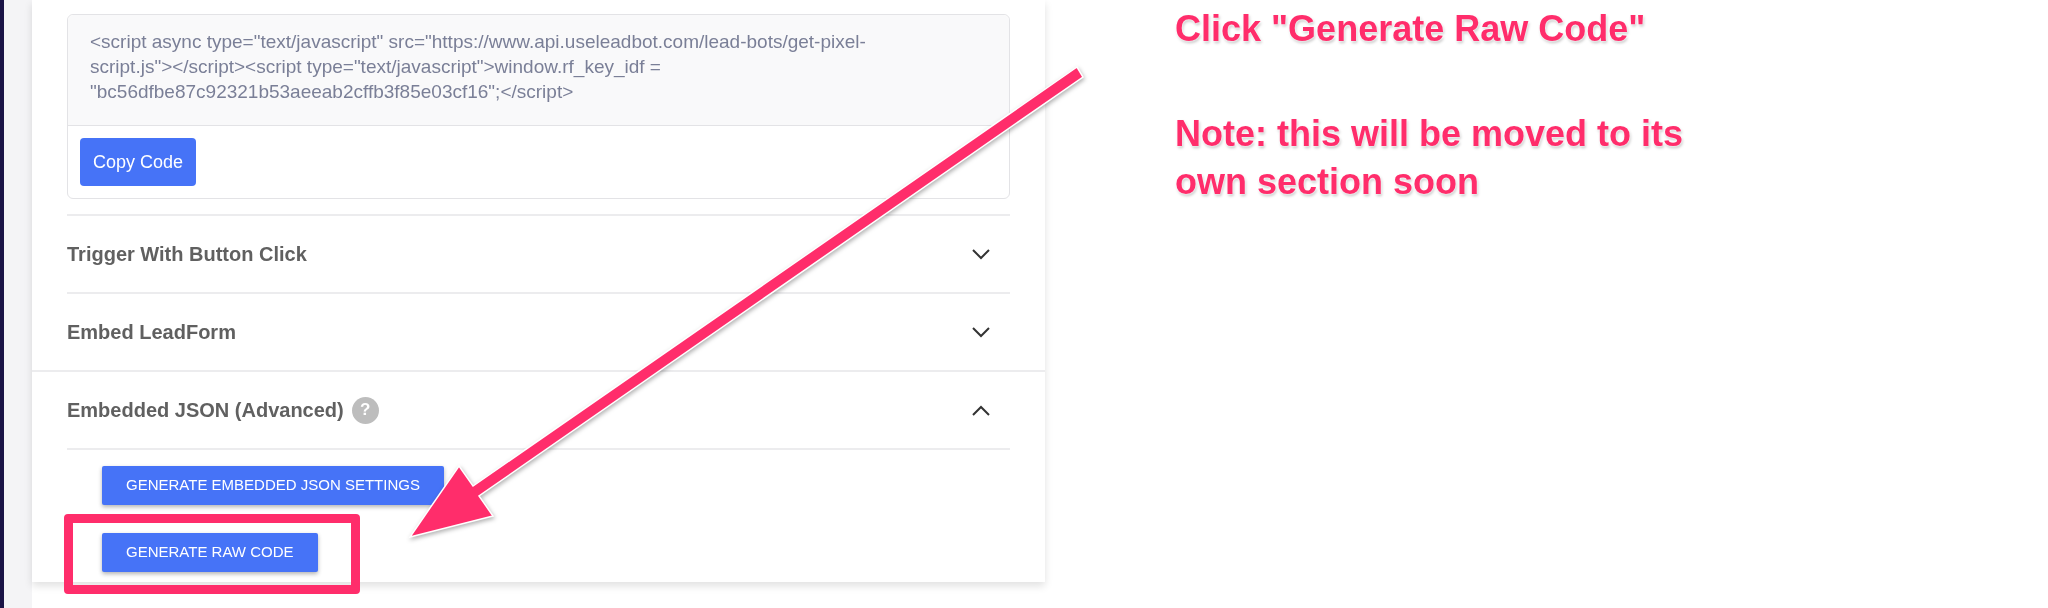 Image resolution: width=2048 pixels, height=608 pixels. Describe the element at coordinates (1430, 158) in the screenshot. I see `annotation-note: Note: this will be moved to its own section soon` at that location.